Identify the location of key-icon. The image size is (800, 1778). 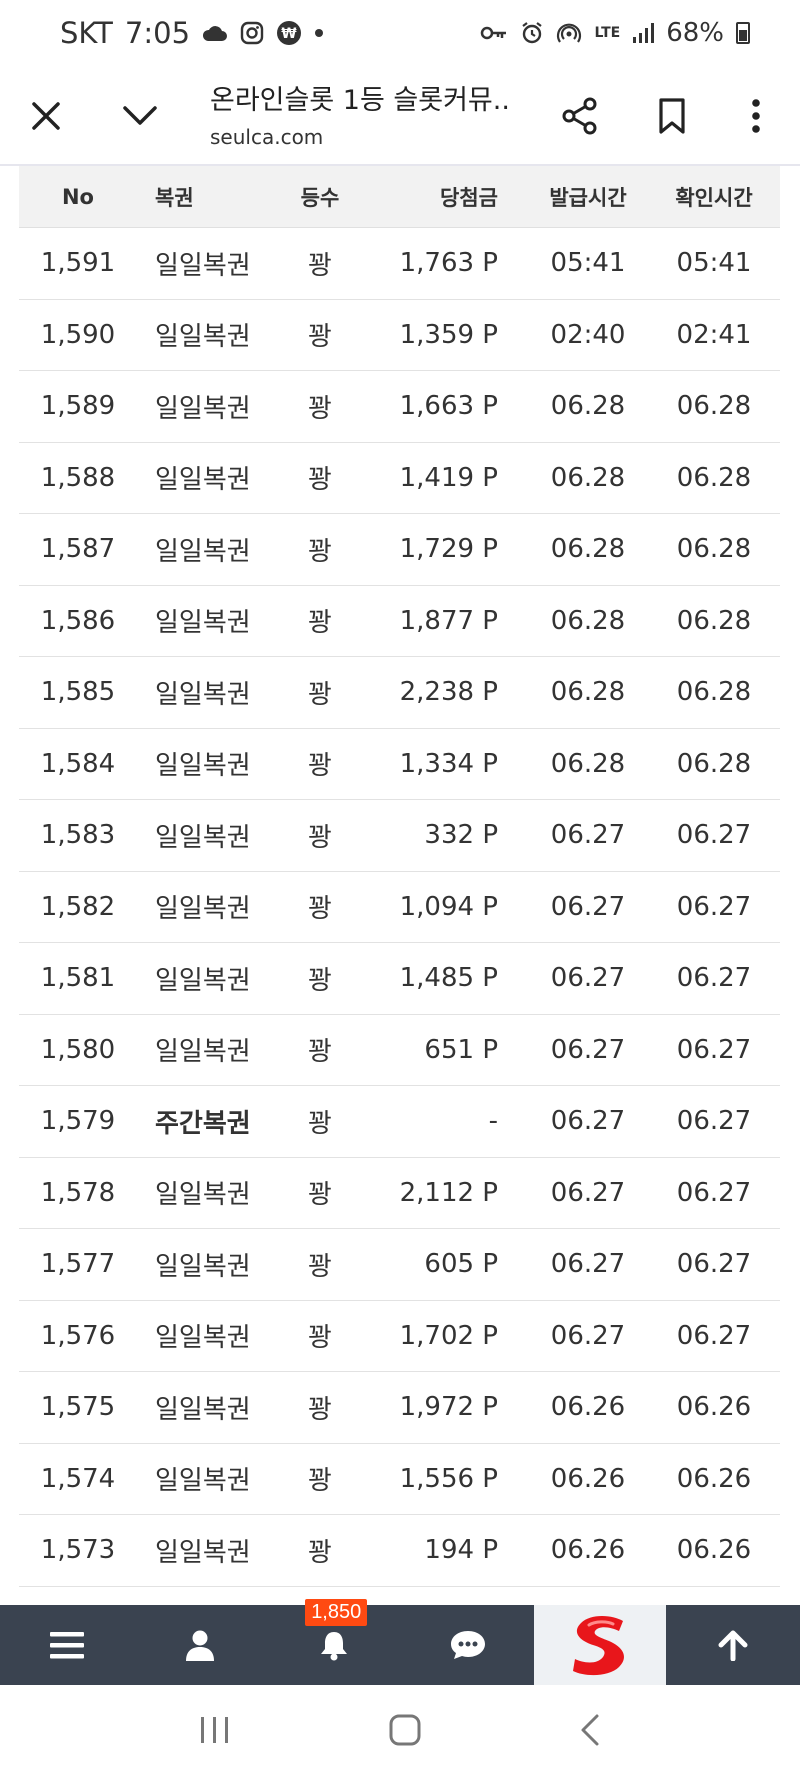
(494, 33).